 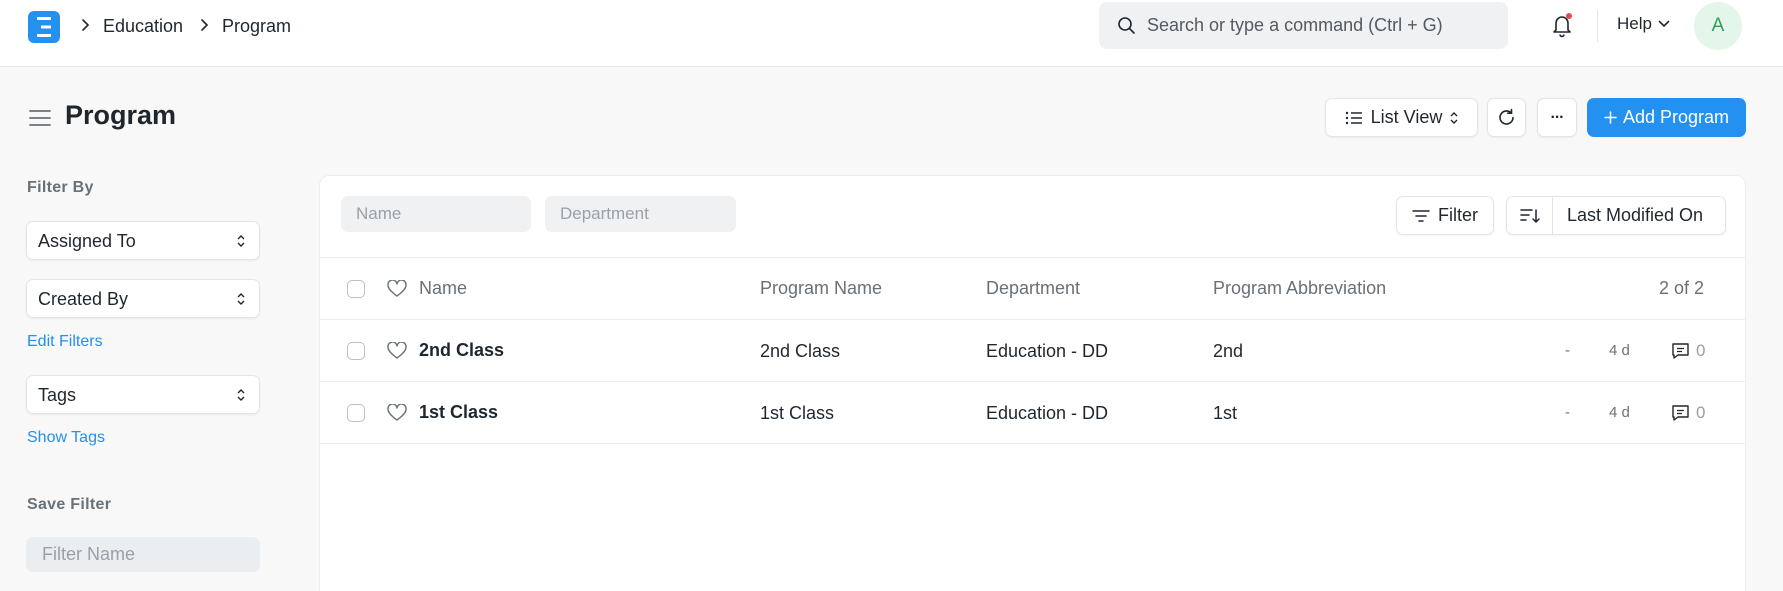 I want to click on row-abbreviation: 1st, so click(x=1225, y=413).